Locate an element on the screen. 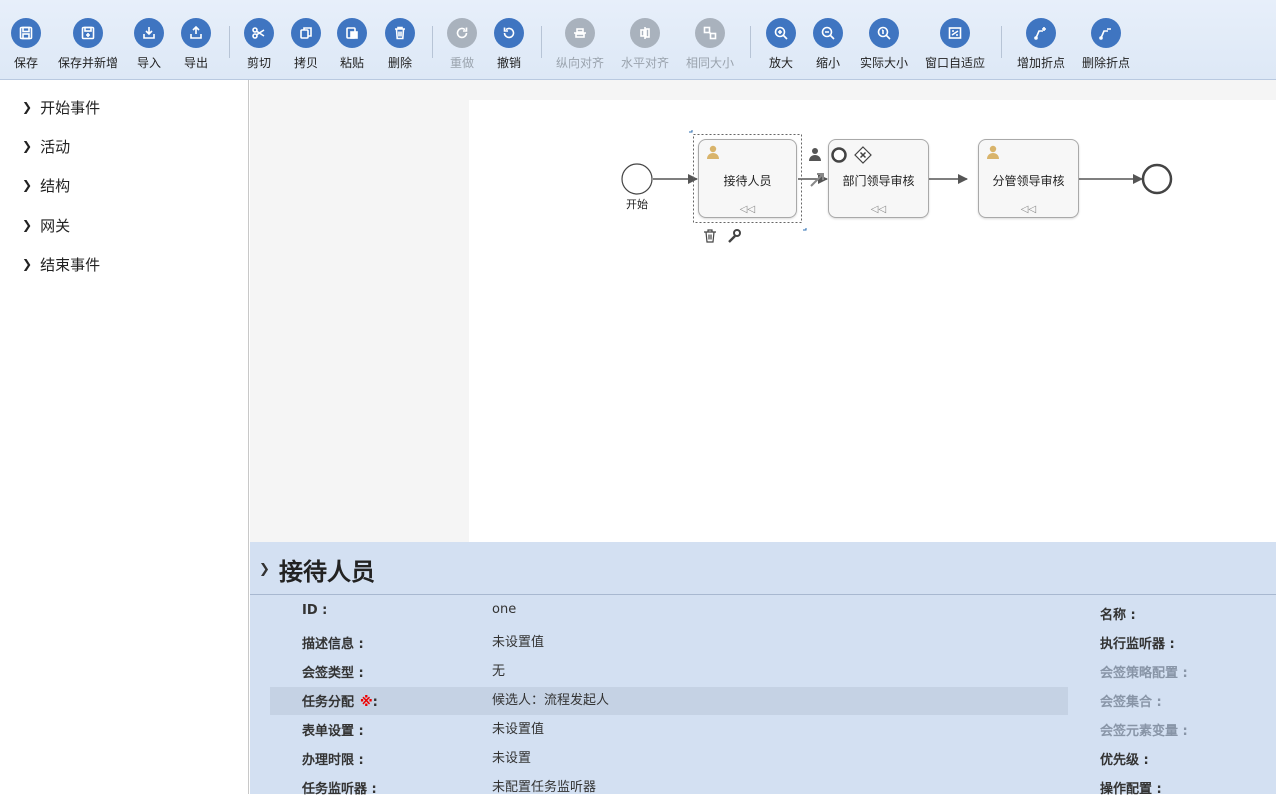  required-mark: ※ is located at coordinates (366, 702).